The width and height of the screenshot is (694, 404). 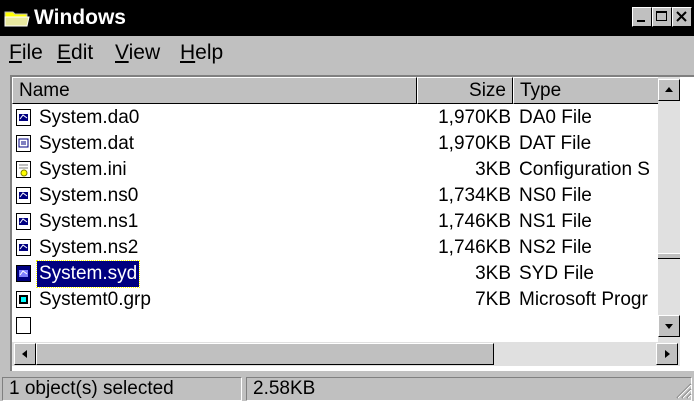 I want to click on menu-bar: File Edit View Help, so click(x=347, y=53).